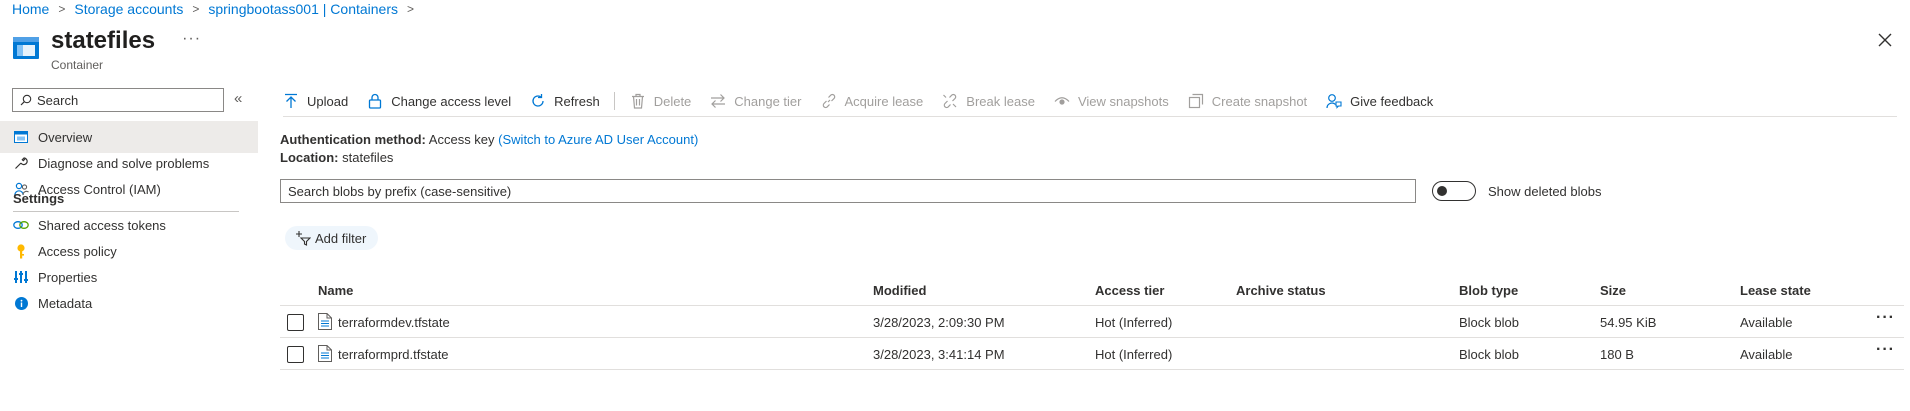 The image size is (1910, 411). Describe the element at coordinates (26, 48) in the screenshot. I see `container-icon` at that location.